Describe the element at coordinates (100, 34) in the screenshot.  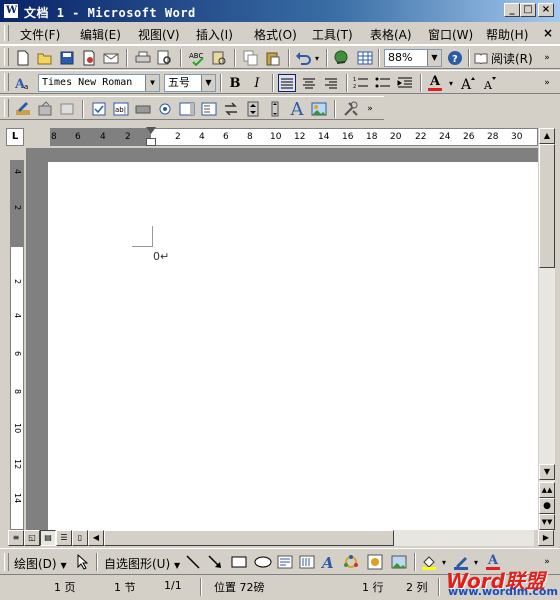
I see `menu-edit: 编辑(E)` at that location.